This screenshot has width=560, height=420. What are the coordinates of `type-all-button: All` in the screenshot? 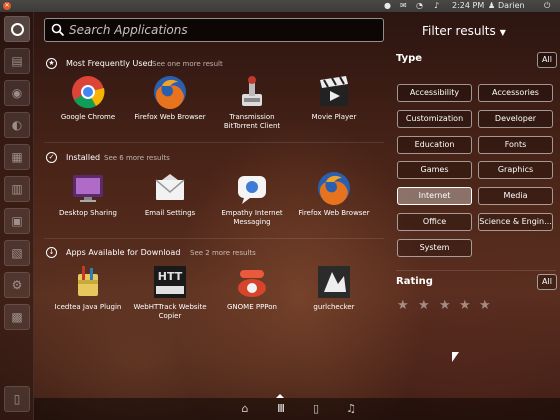 It's located at (547, 60).